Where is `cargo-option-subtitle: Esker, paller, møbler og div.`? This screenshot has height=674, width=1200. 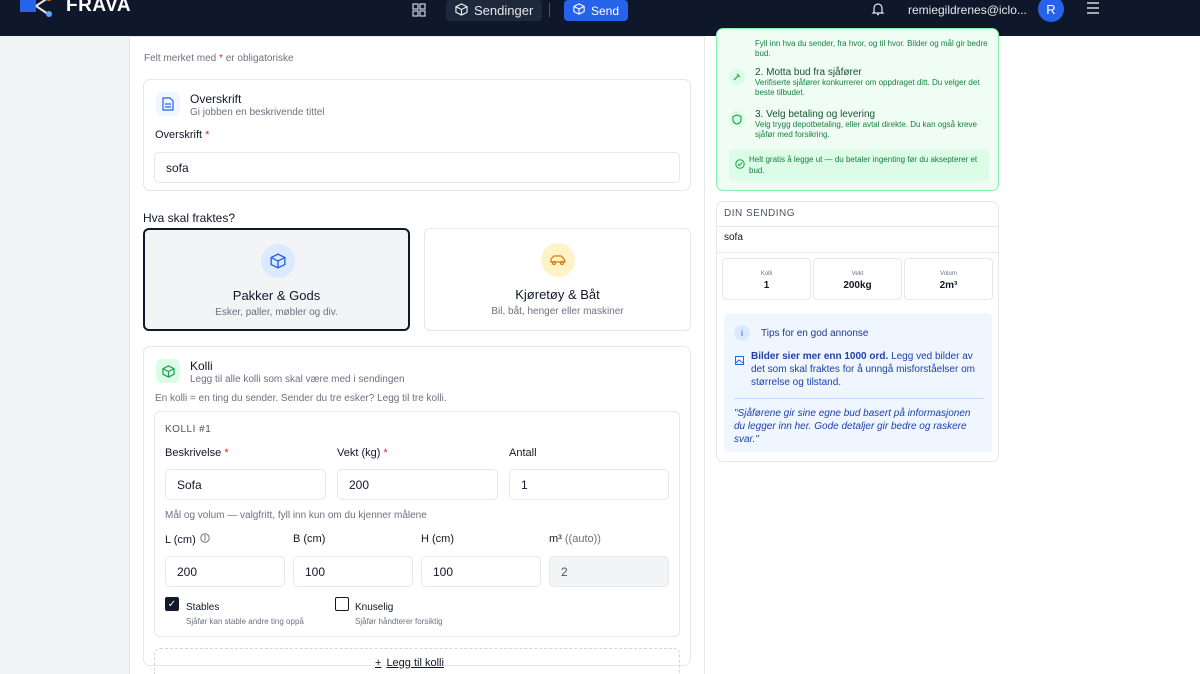 cargo-option-subtitle: Esker, paller, møbler og div. is located at coordinates (276, 312).